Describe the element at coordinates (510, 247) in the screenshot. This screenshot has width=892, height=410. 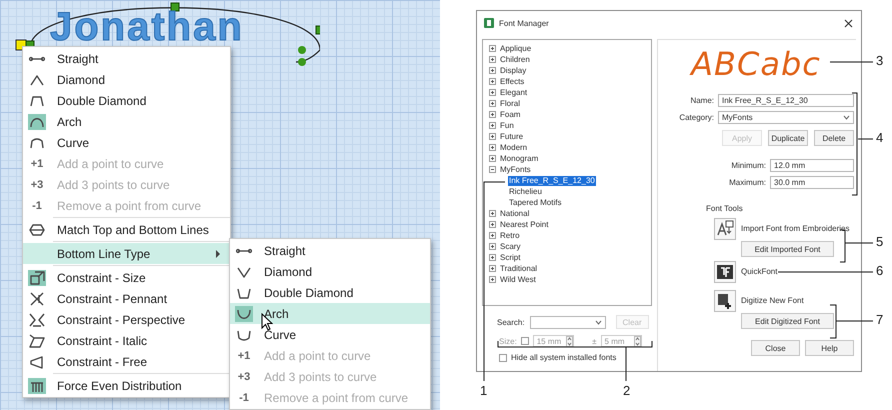
I see `tree-item: Scary` at that location.